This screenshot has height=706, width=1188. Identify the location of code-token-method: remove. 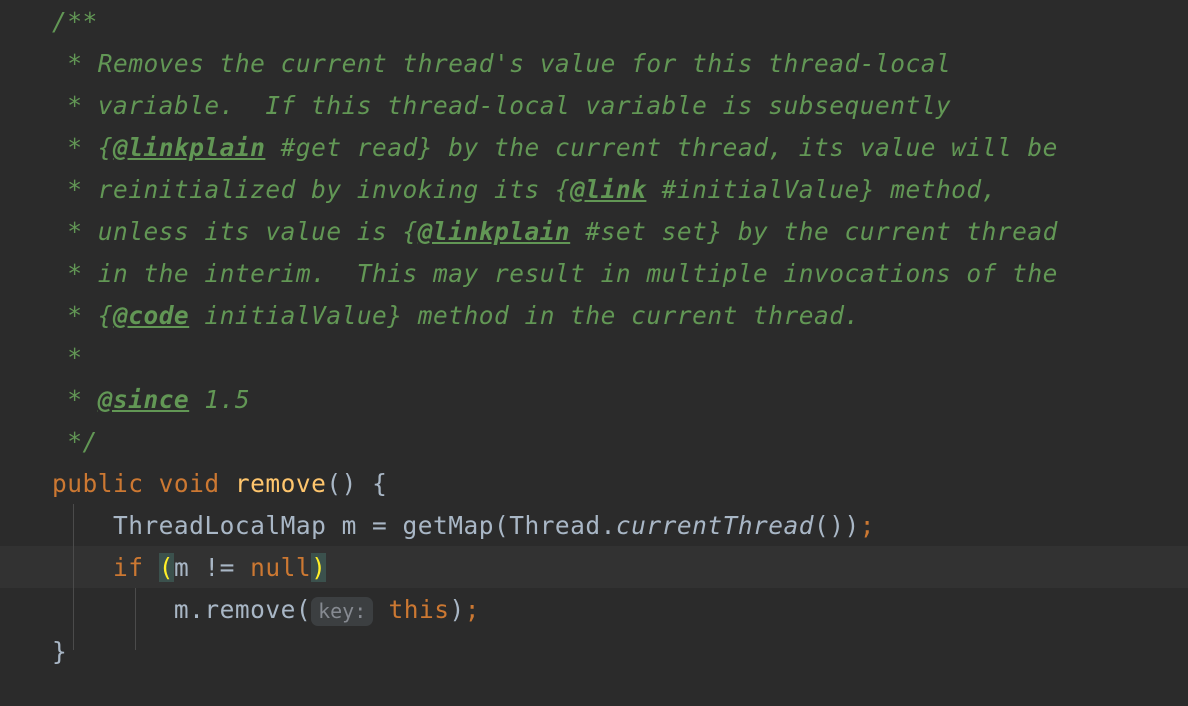
(280, 483).